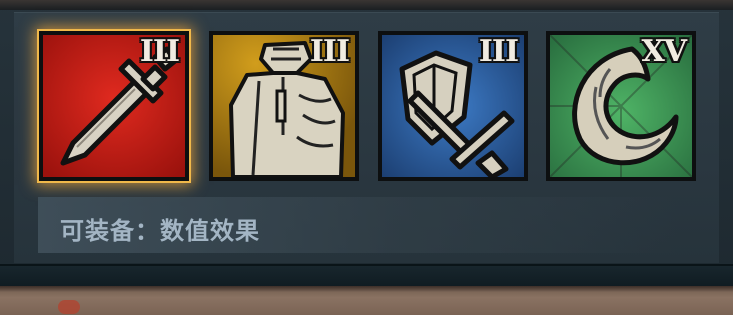 The height and width of the screenshot is (315, 733). I want to click on bottom-divider, so click(366, 276).